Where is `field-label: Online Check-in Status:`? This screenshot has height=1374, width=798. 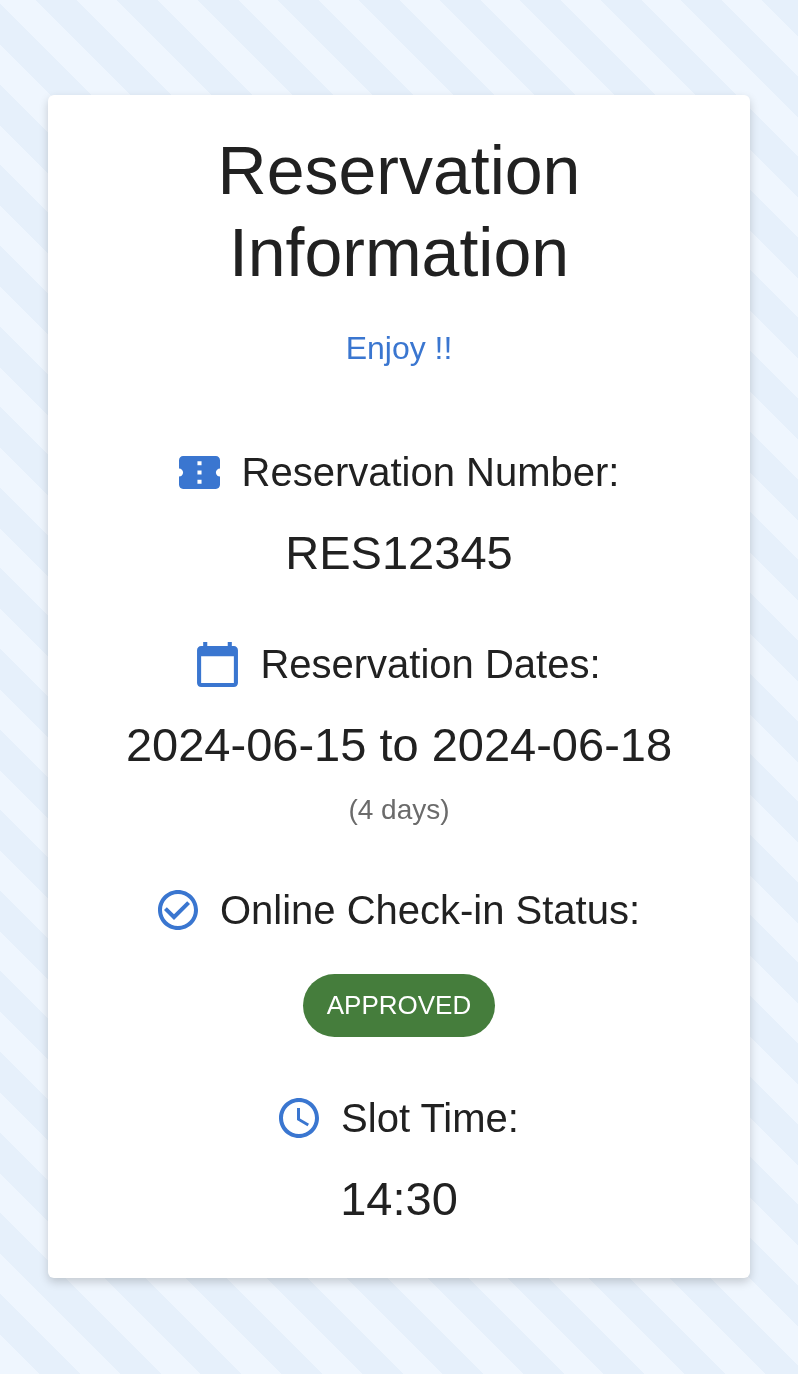
field-label: Online Check-in Status: is located at coordinates (430, 910).